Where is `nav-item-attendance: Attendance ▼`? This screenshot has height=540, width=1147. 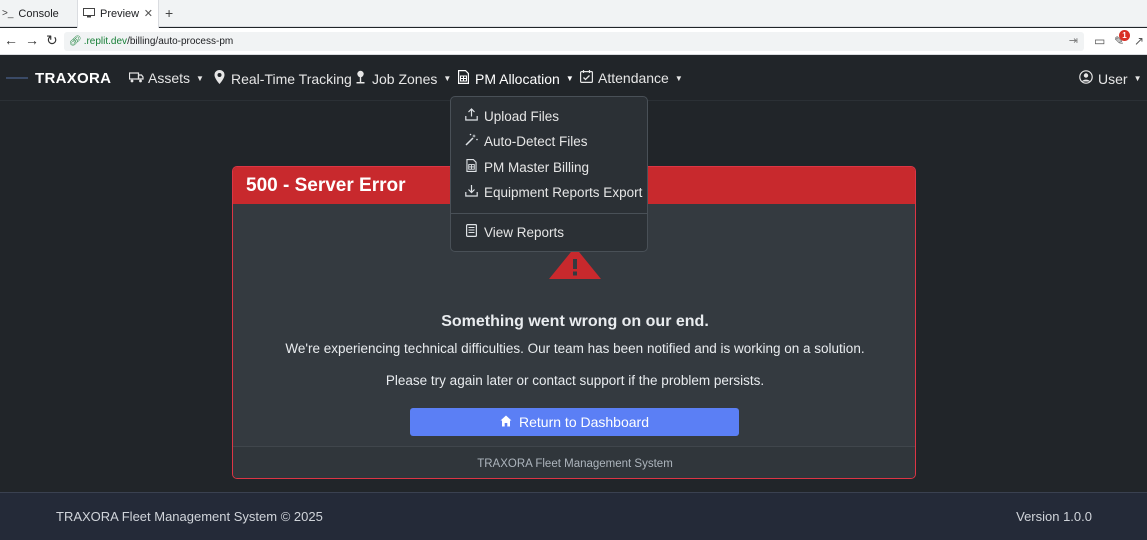 nav-item-attendance: Attendance ▼ is located at coordinates (630, 78).